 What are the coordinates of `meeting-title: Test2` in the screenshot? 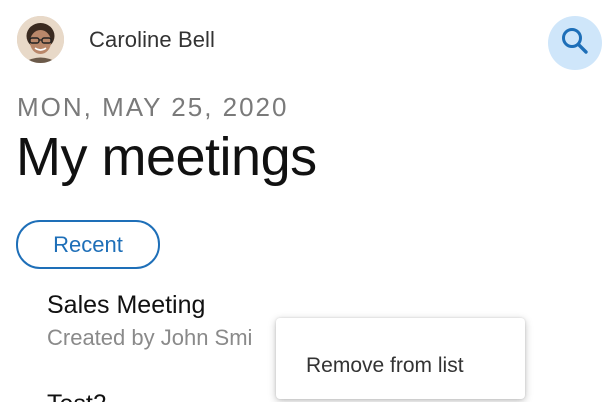 It's located at (77, 396).